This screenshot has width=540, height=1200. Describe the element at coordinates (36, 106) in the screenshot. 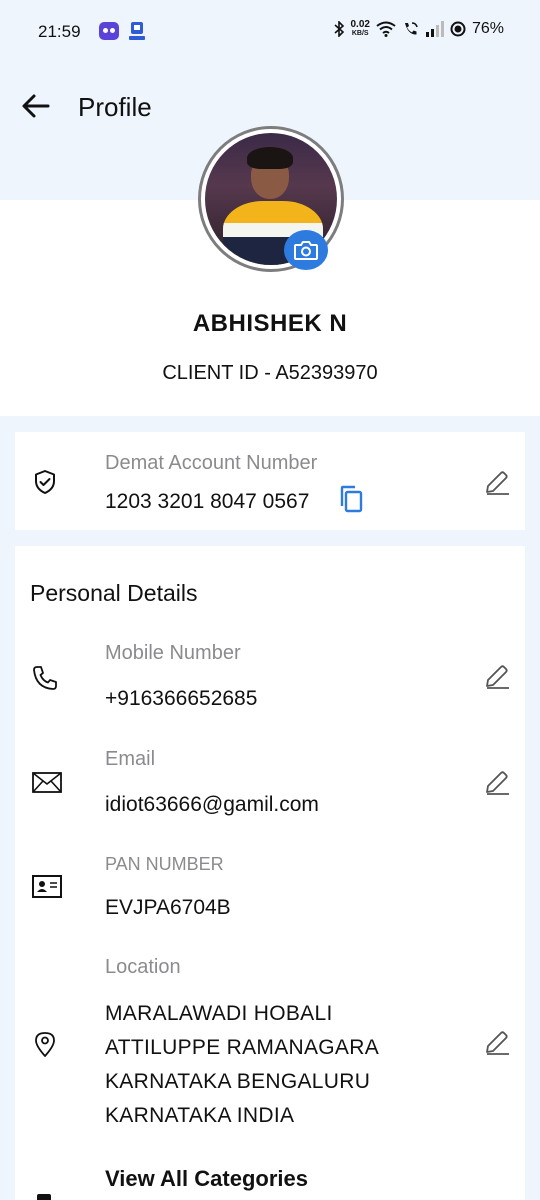

I see `arrow-left-icon` at that location.